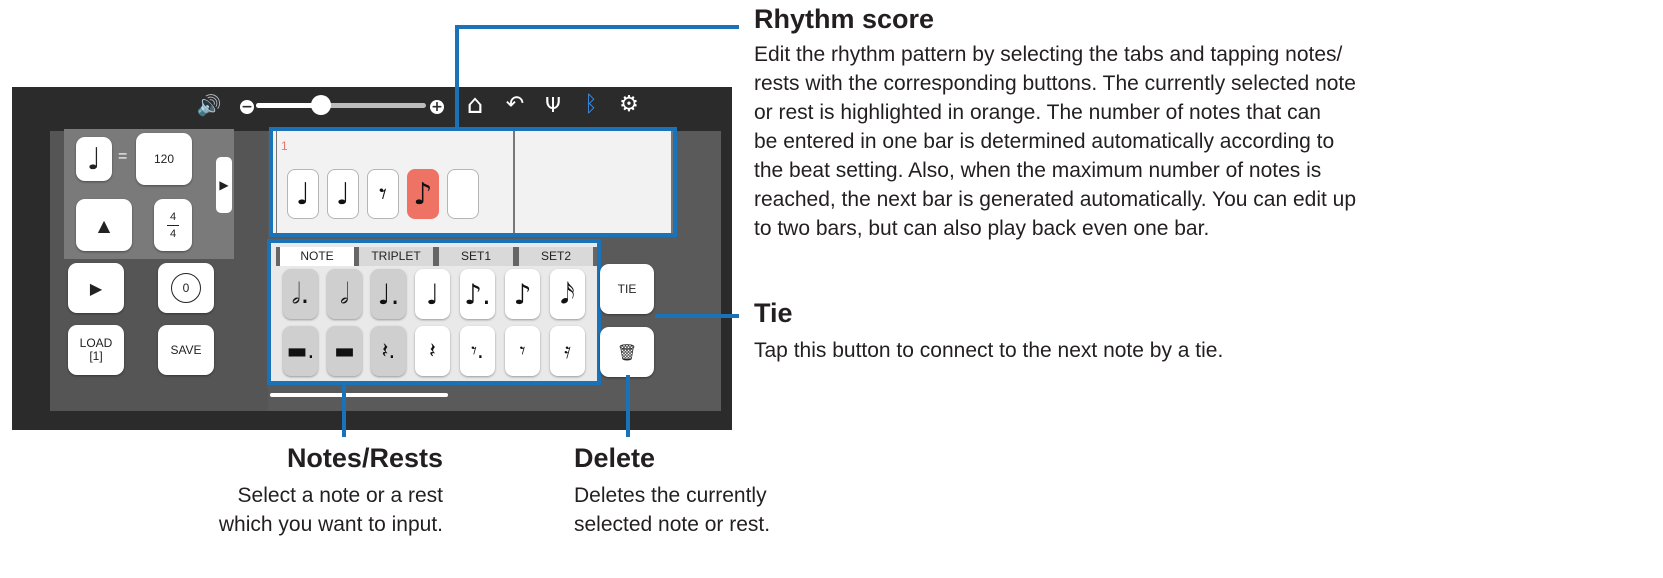  What do you see at coordinates (773, 313) in the screenshot?
I see `tie-title: Tie` at bounding box center [773, 313].